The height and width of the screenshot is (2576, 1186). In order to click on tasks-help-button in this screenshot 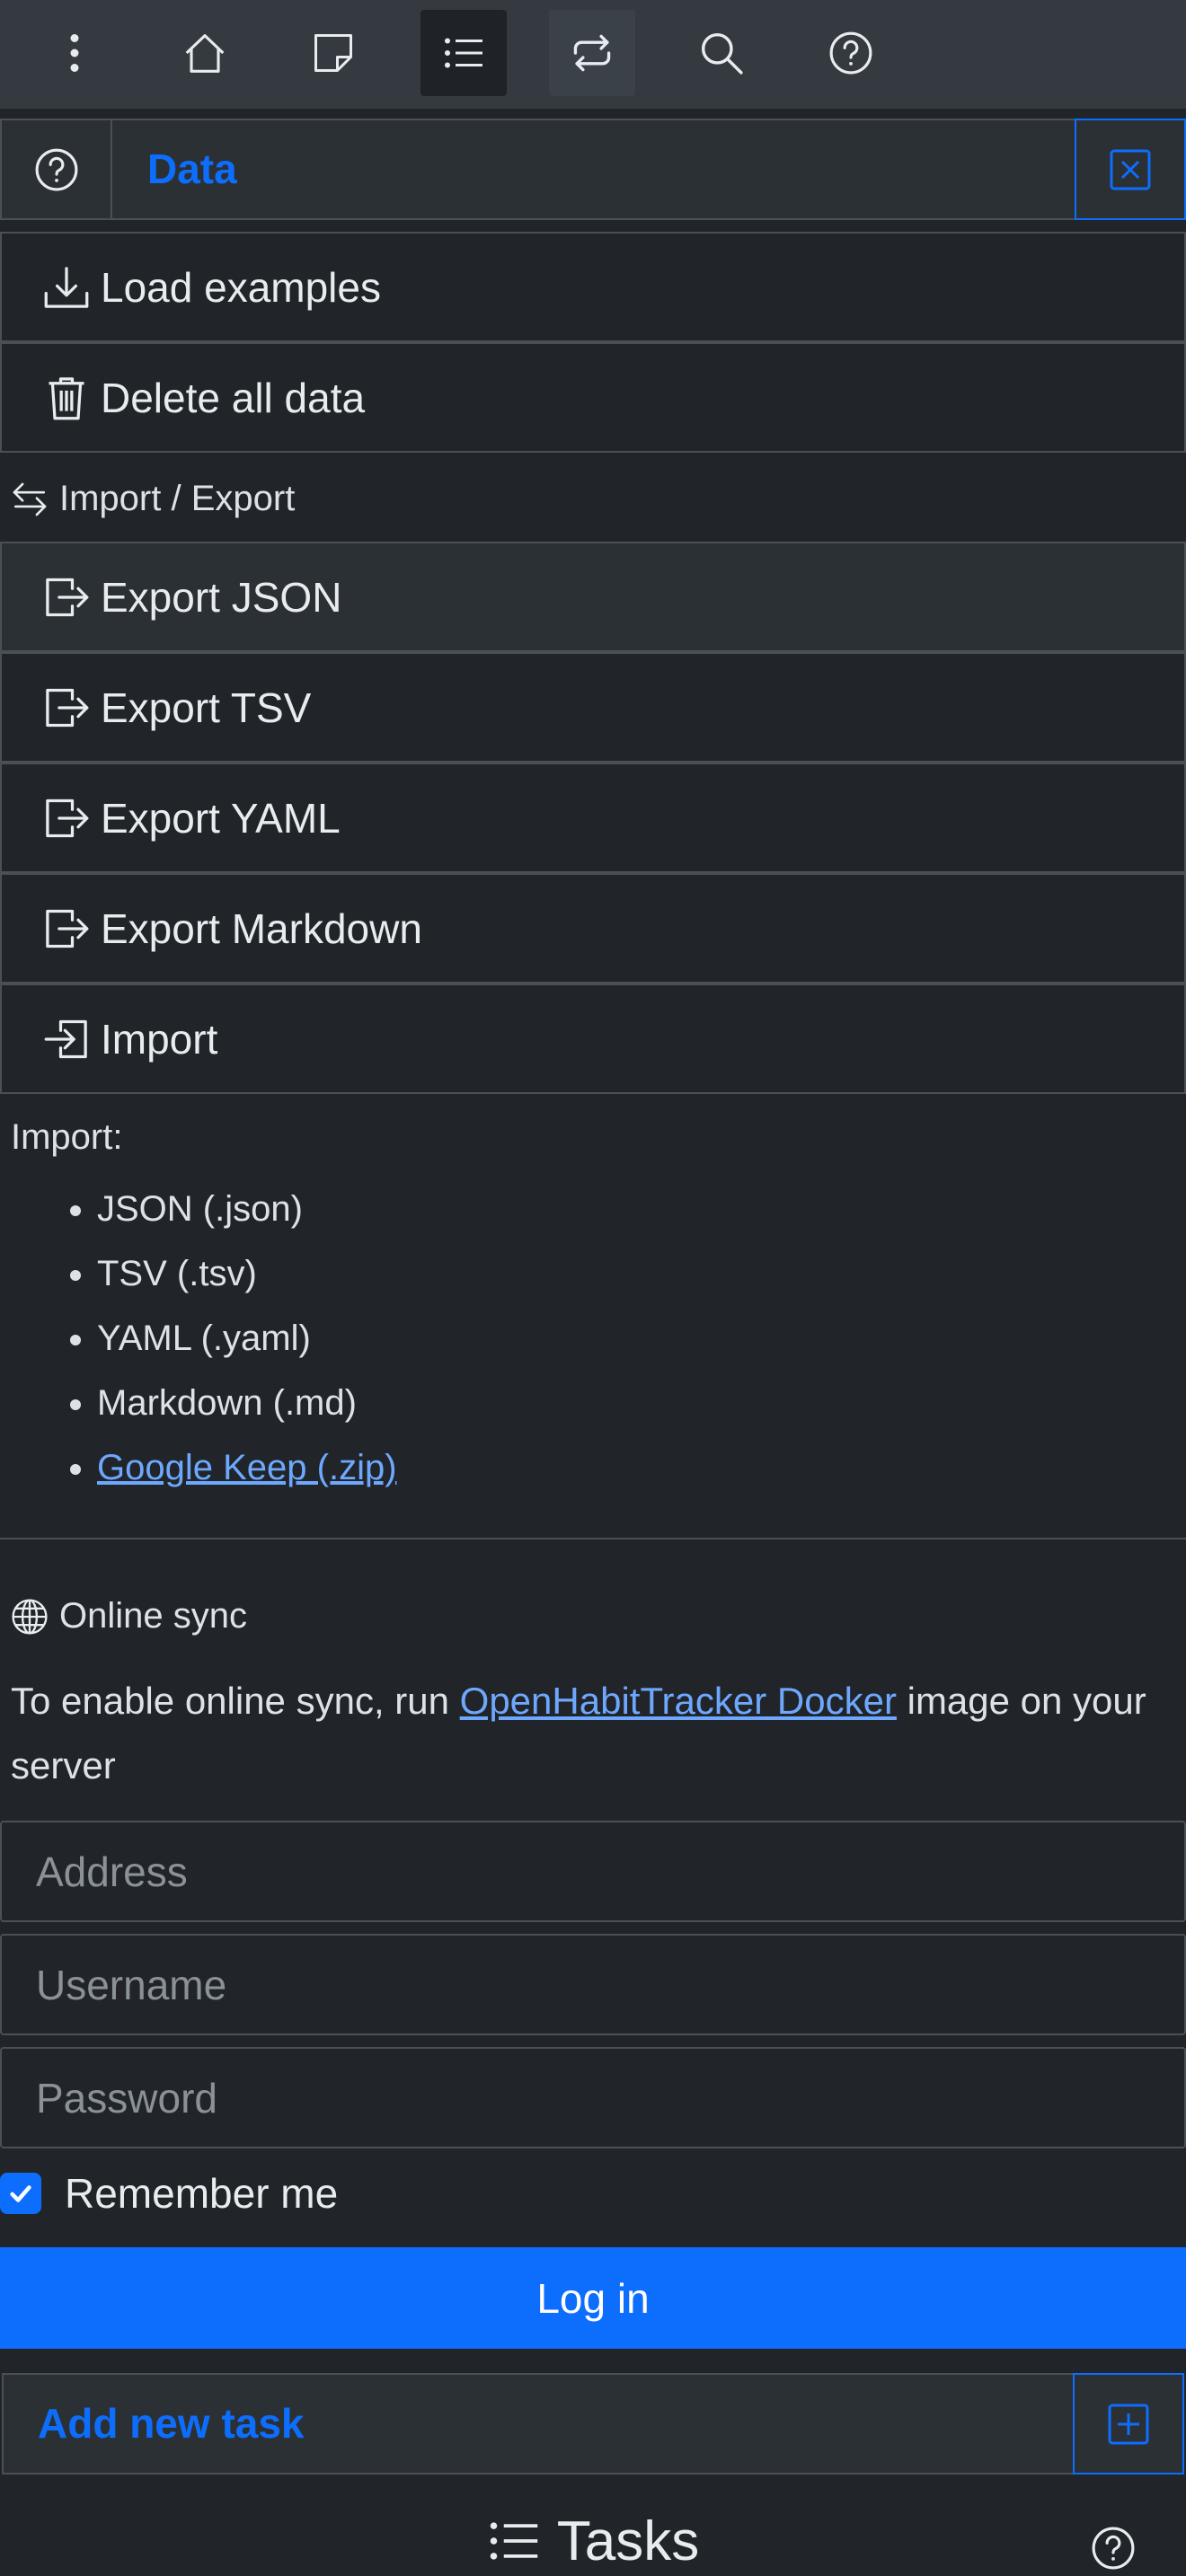, I will do `click(1113, 2548)`.